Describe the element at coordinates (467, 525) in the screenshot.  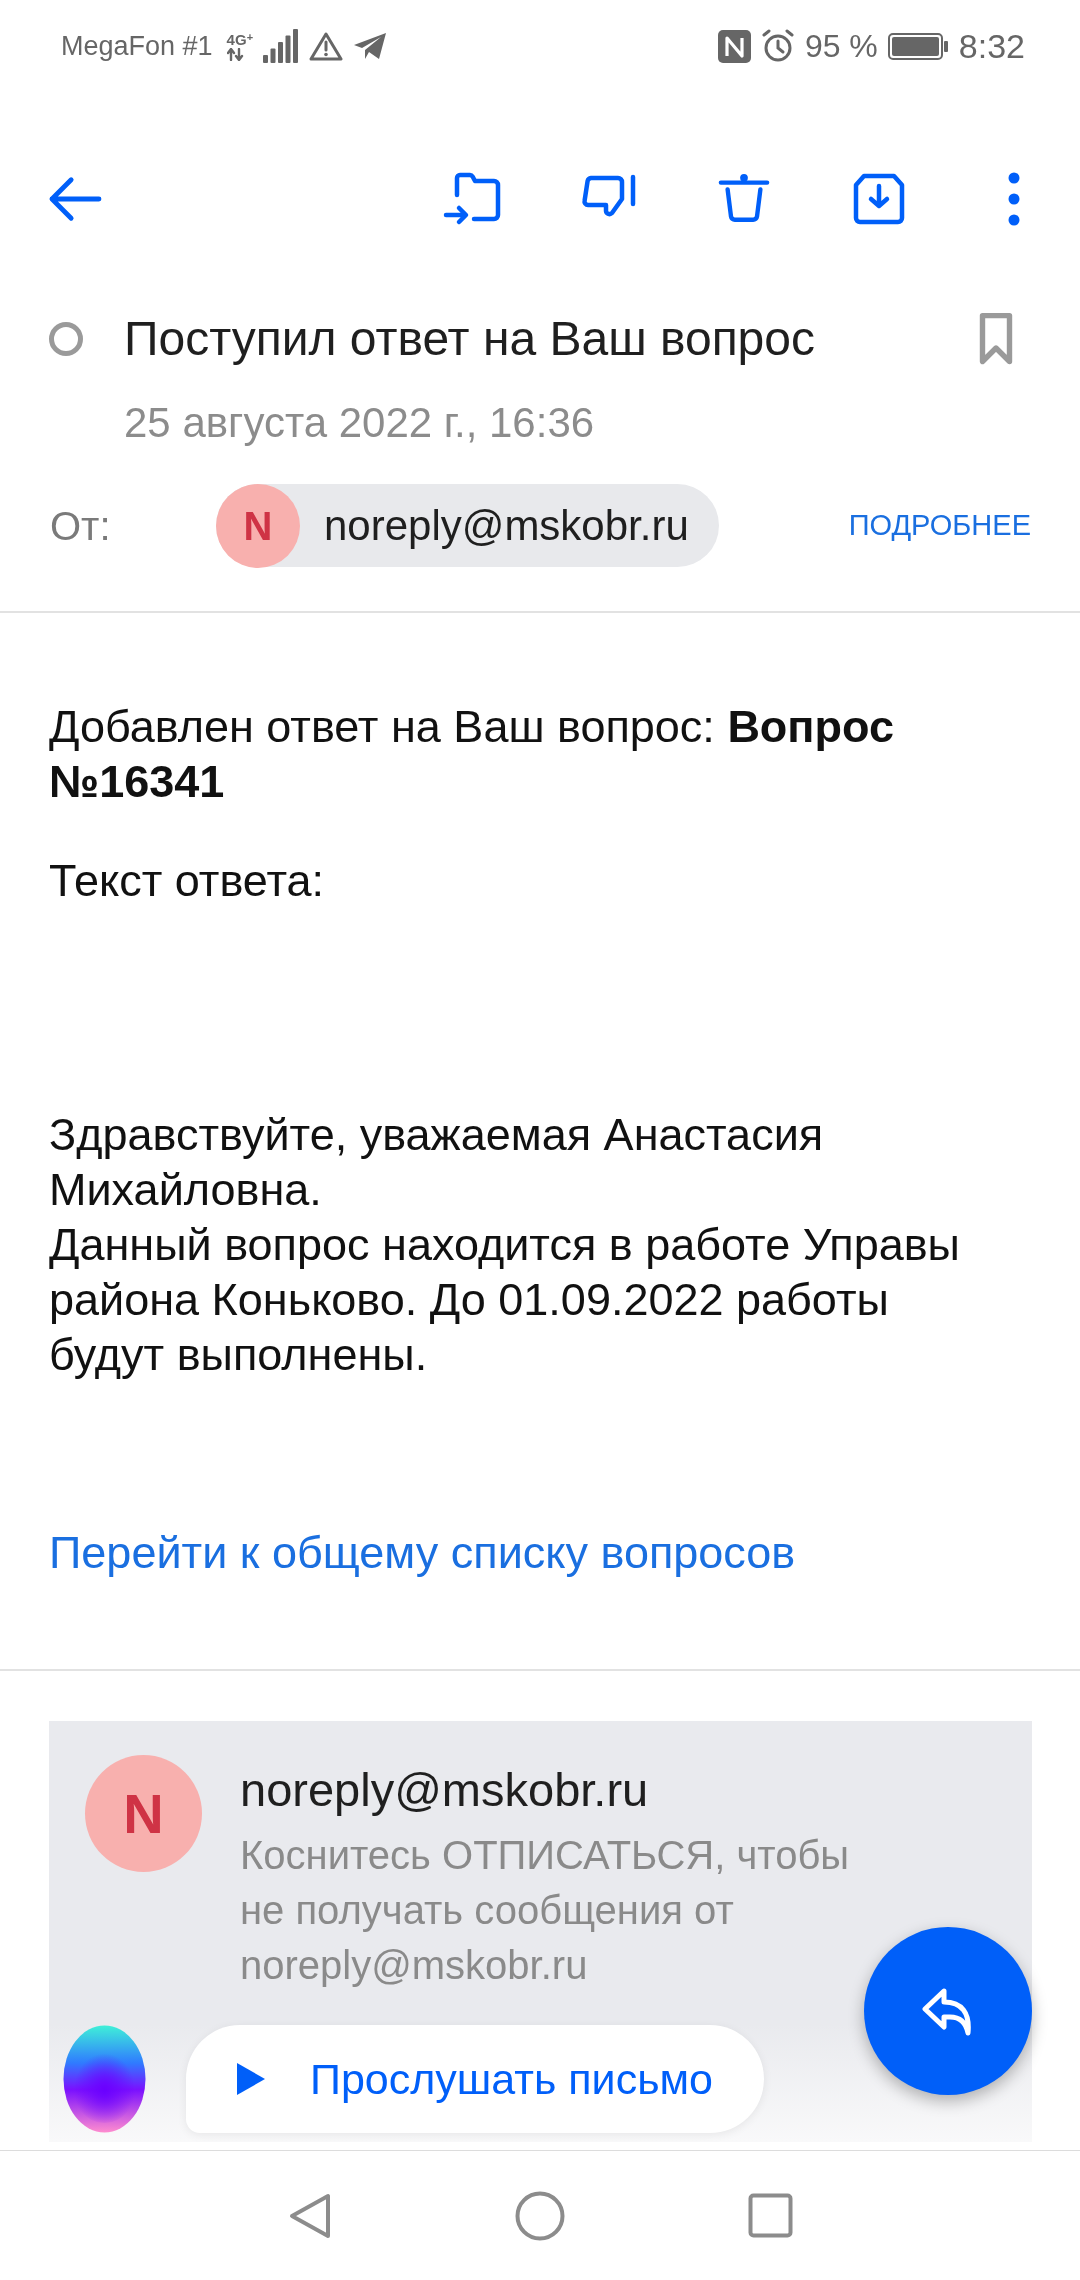
I see `sender-chip: N noreply@mskobr.ru` at that location.